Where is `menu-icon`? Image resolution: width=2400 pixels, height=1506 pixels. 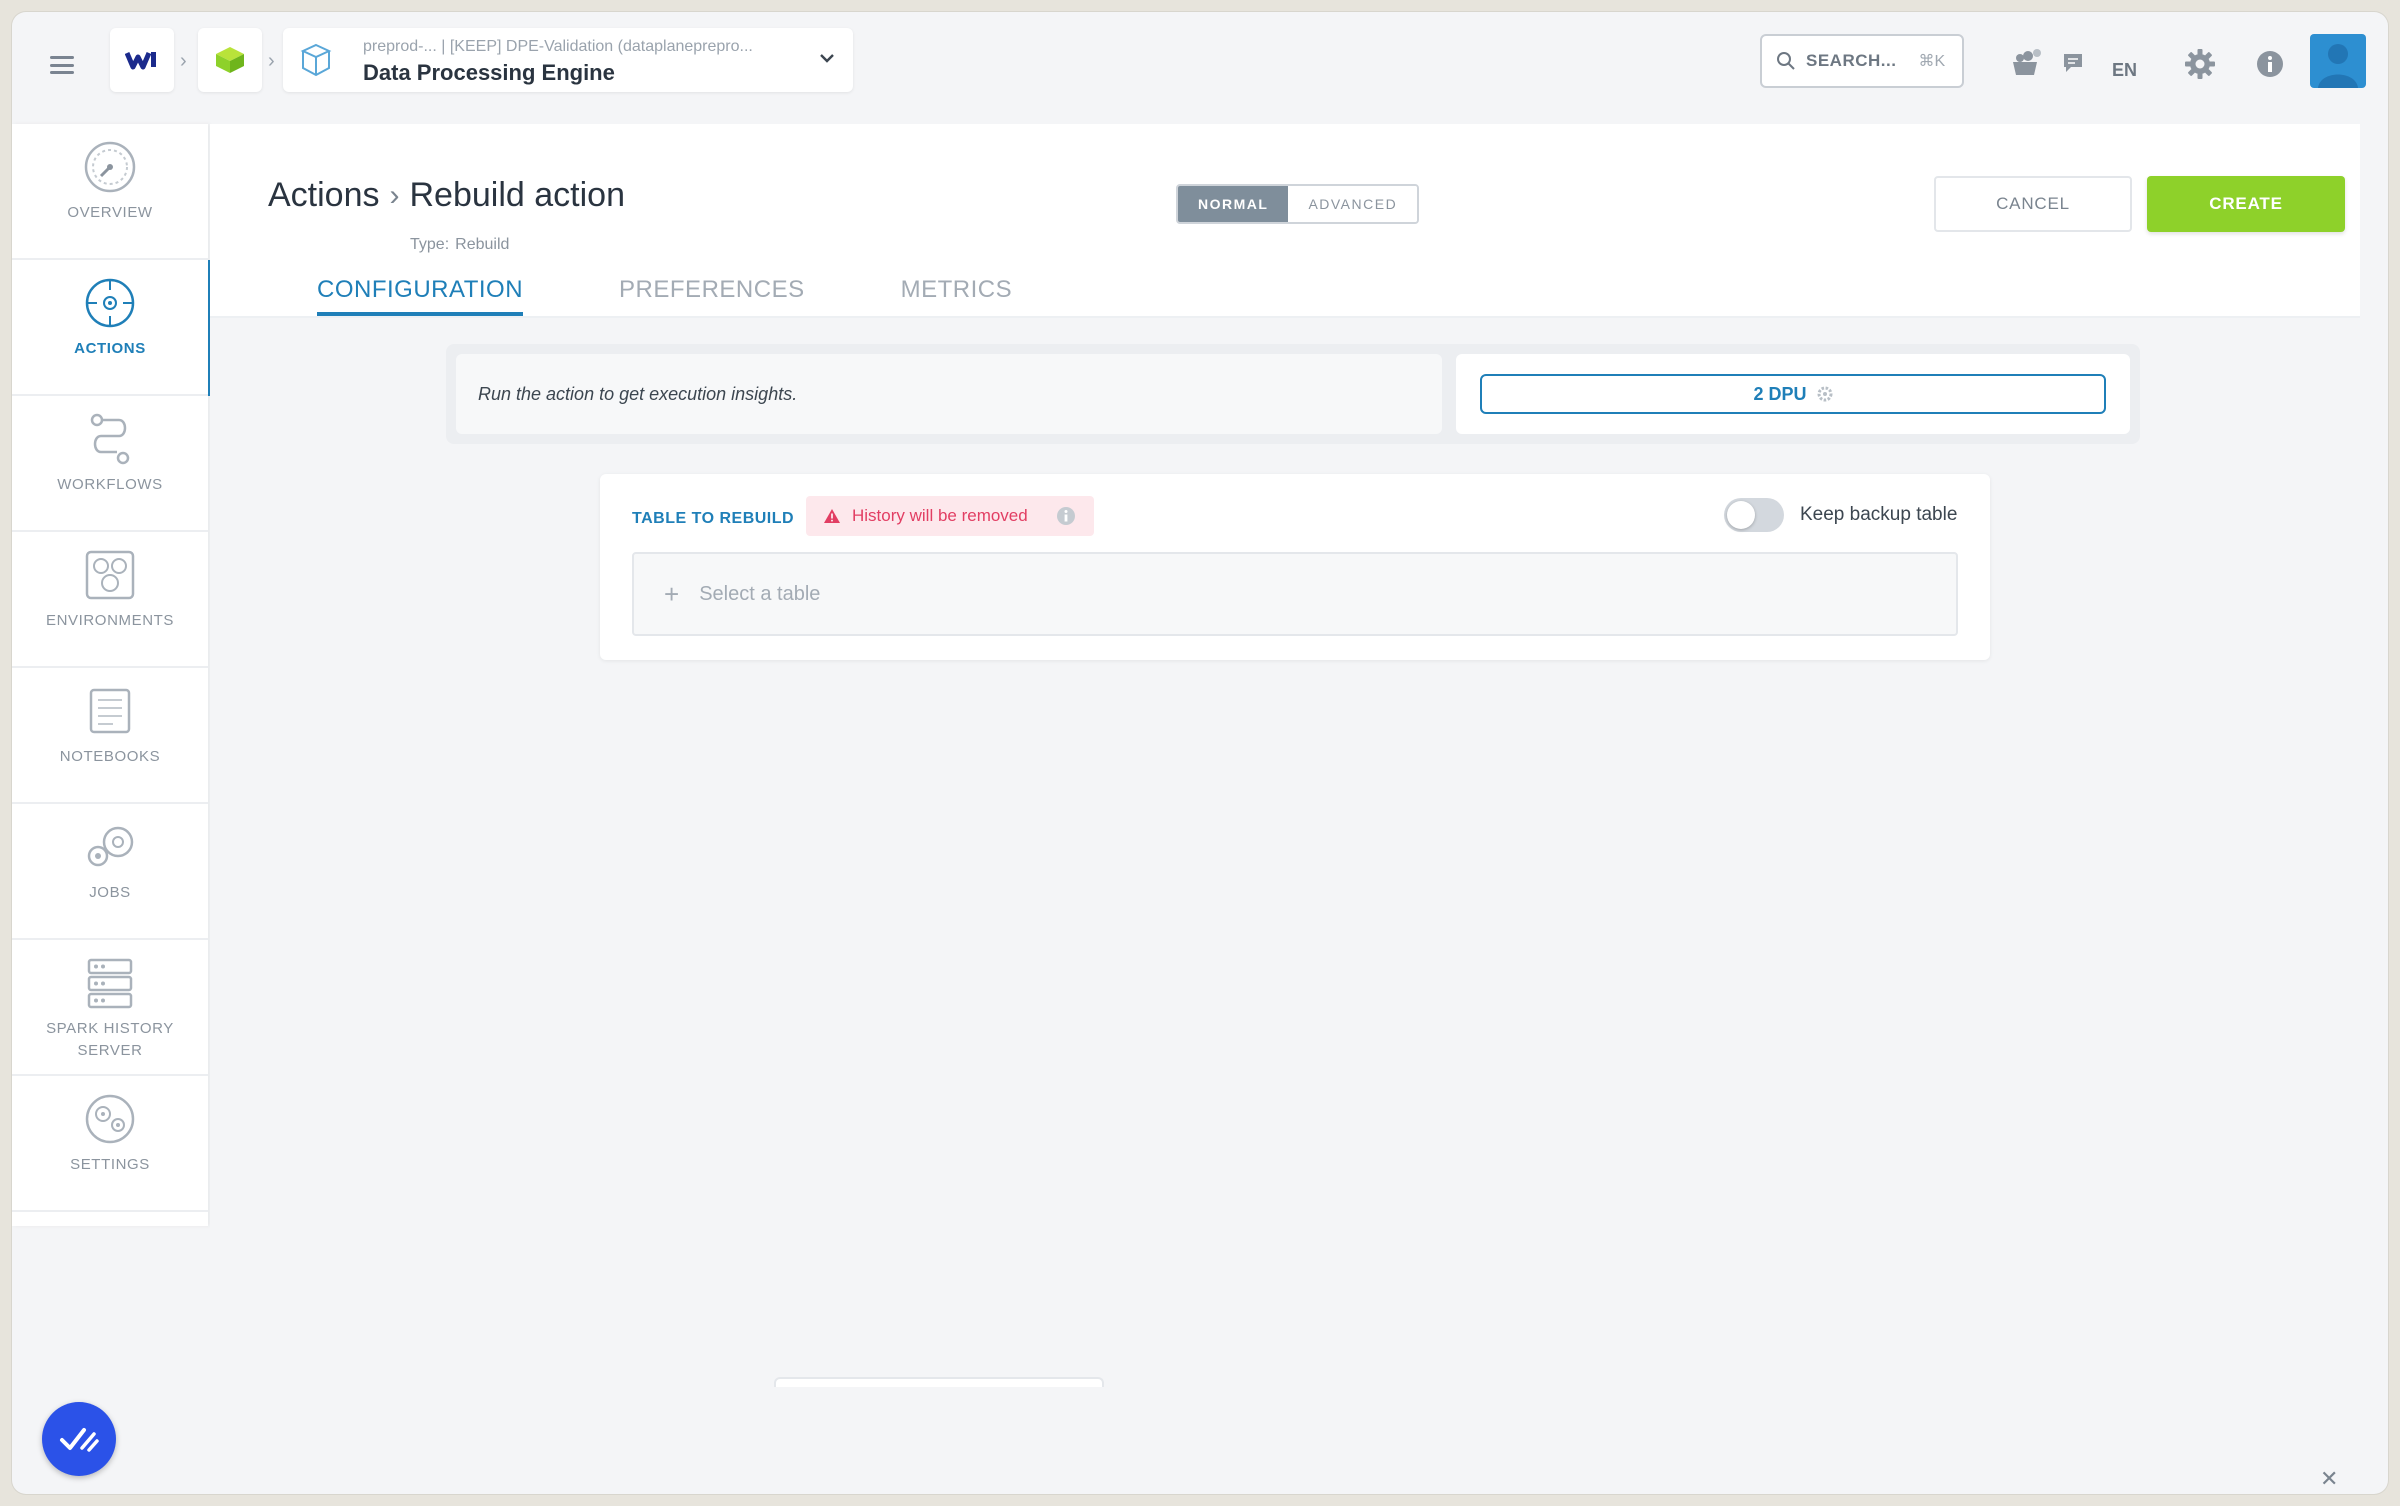
menu-icon is located at coordinates (62, 65).